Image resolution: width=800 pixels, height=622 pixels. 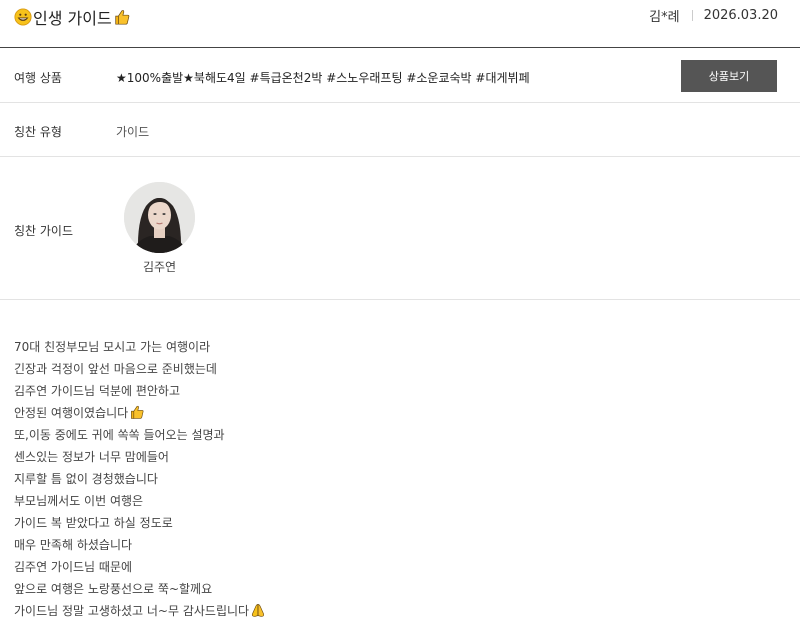 What do you see at coordinates (258, 610) in the screenshot?
I see `folded-hands-icon` at bounding box center [258, 610].